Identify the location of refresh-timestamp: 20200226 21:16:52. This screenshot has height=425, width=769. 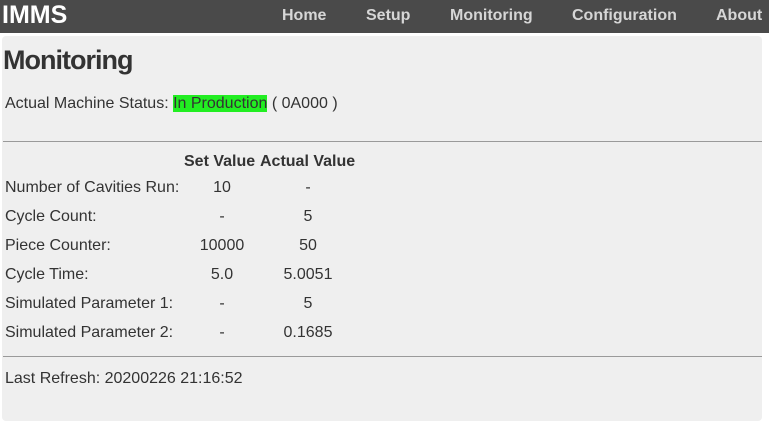
(173, 378).